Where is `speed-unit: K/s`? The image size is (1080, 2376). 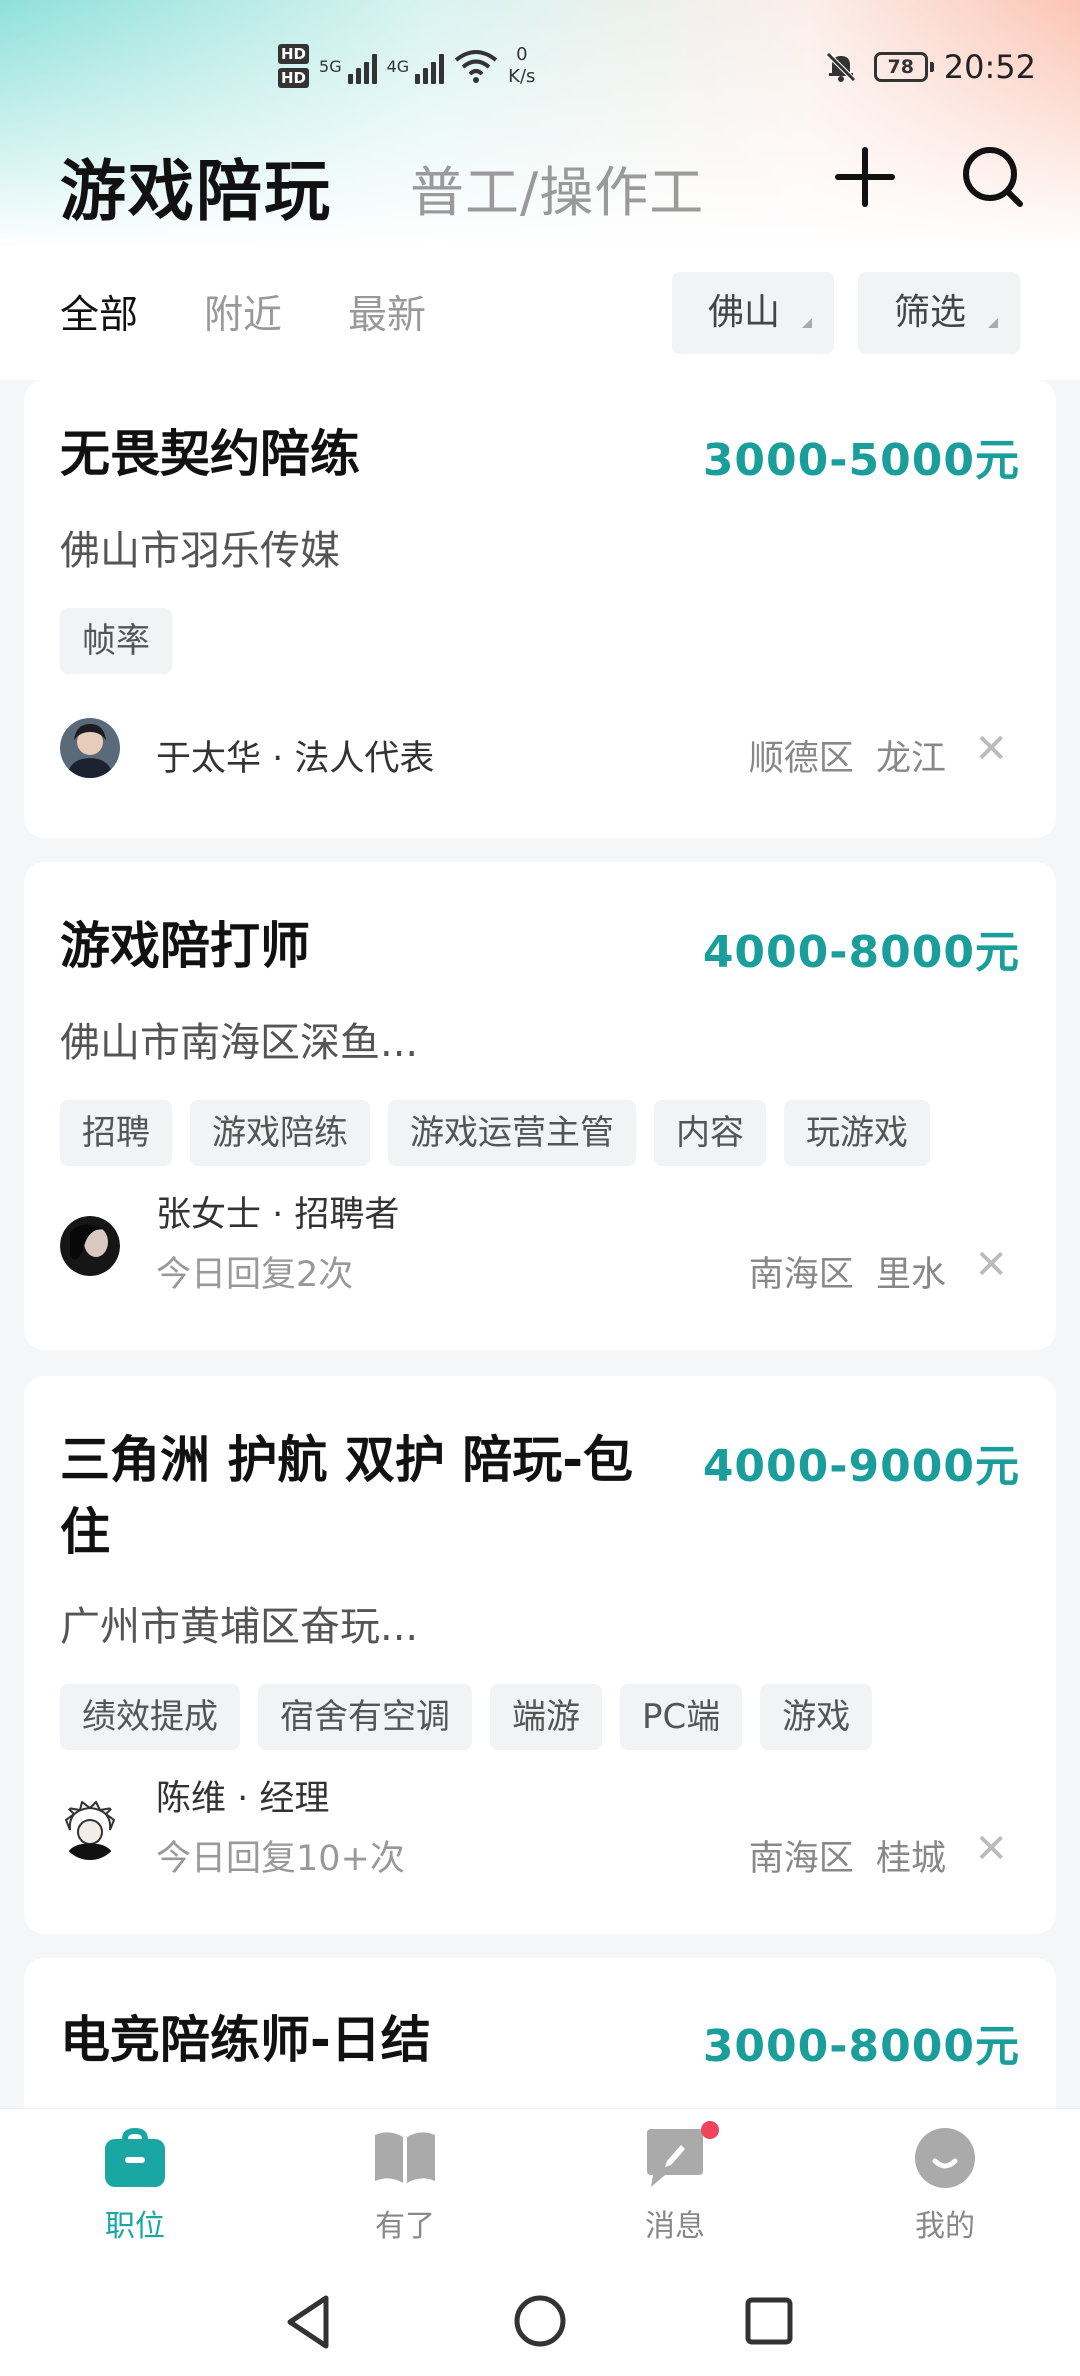
speed-unit: K/s is located at coordinates (522, 76).